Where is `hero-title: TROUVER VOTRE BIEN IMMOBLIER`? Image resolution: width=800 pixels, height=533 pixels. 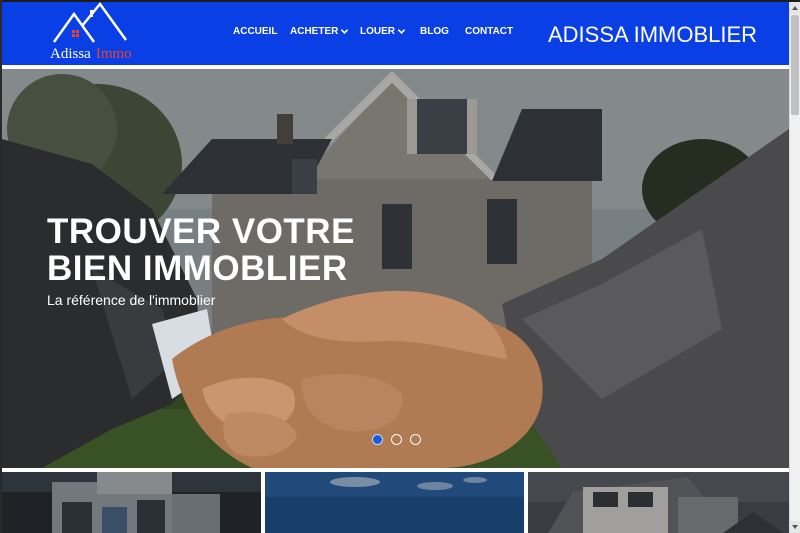 hero-title: TROUVER VOTRE BIEN IMMOBLIER is located at coordinates (201, 250).